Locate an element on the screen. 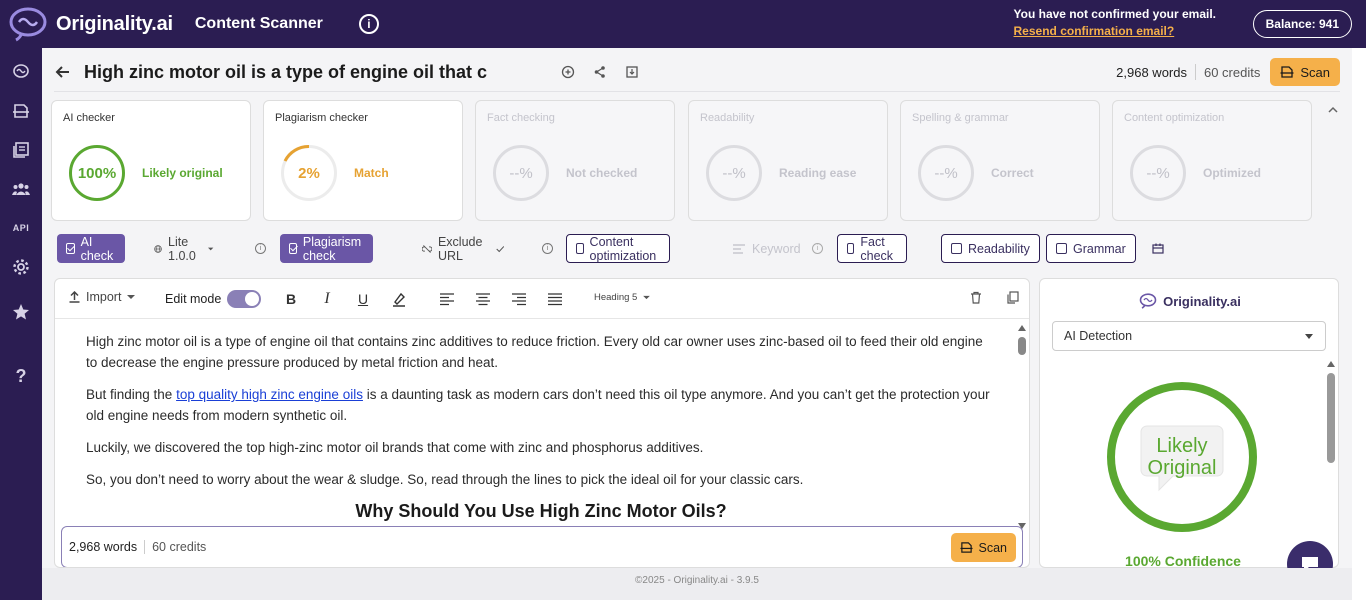 The height and width of the screenshot is (600, 1366). edit-mode-control: Edit mode is located at coordinates (213, 299).